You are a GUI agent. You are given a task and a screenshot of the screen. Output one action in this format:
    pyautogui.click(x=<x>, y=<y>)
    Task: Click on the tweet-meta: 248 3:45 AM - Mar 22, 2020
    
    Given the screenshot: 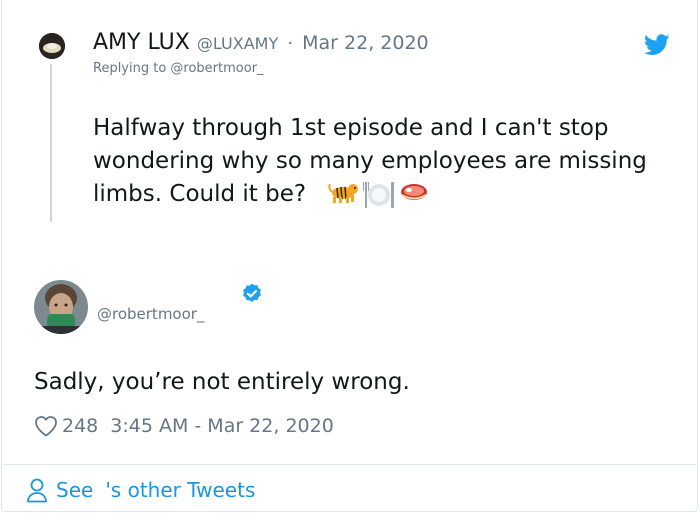 What is the action you would take?
    pyautogui.click(x=184, y=426)
    